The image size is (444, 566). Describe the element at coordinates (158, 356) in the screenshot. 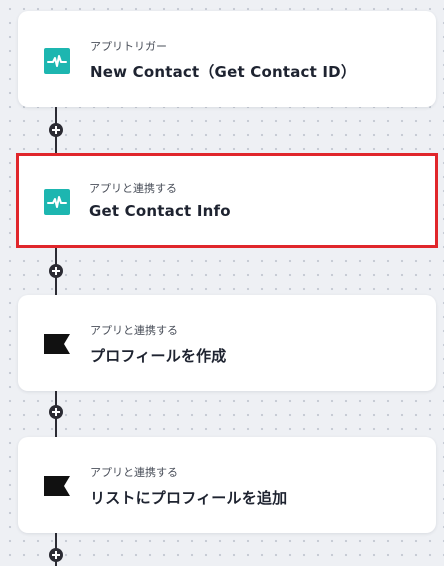

I see `step-title: プロフィールを作成` at that location.